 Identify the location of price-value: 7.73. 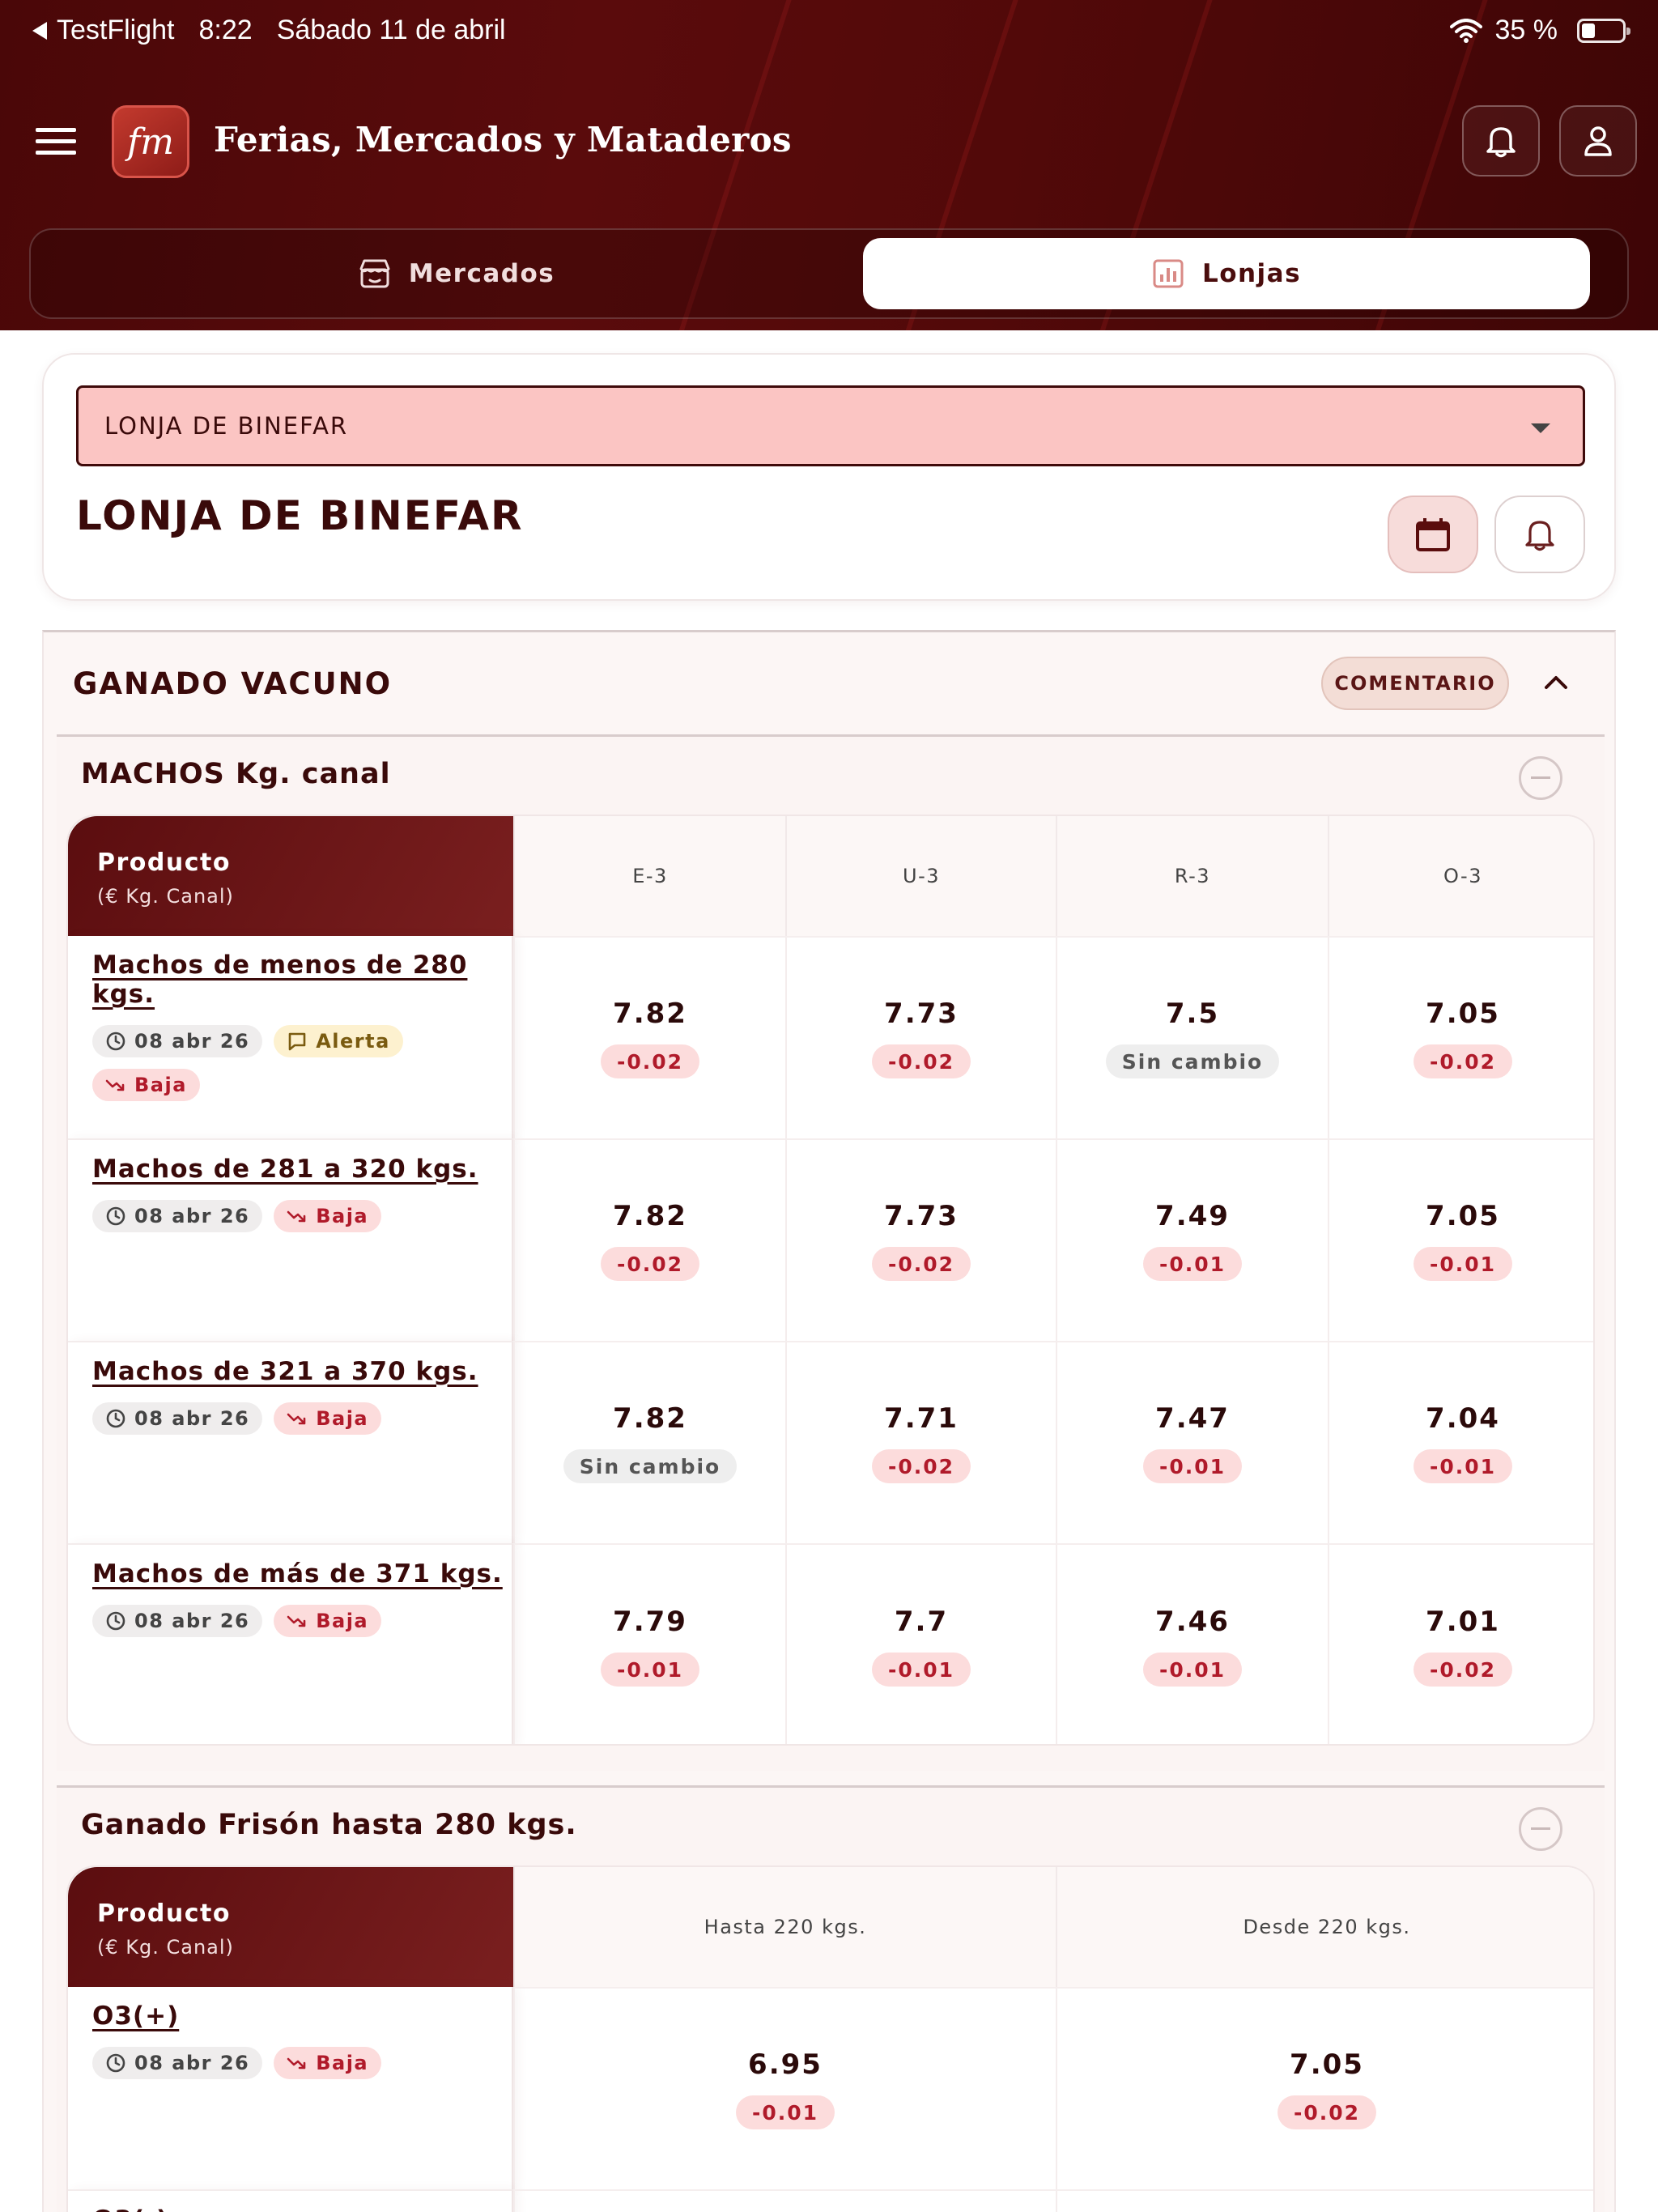
(921, 1216).